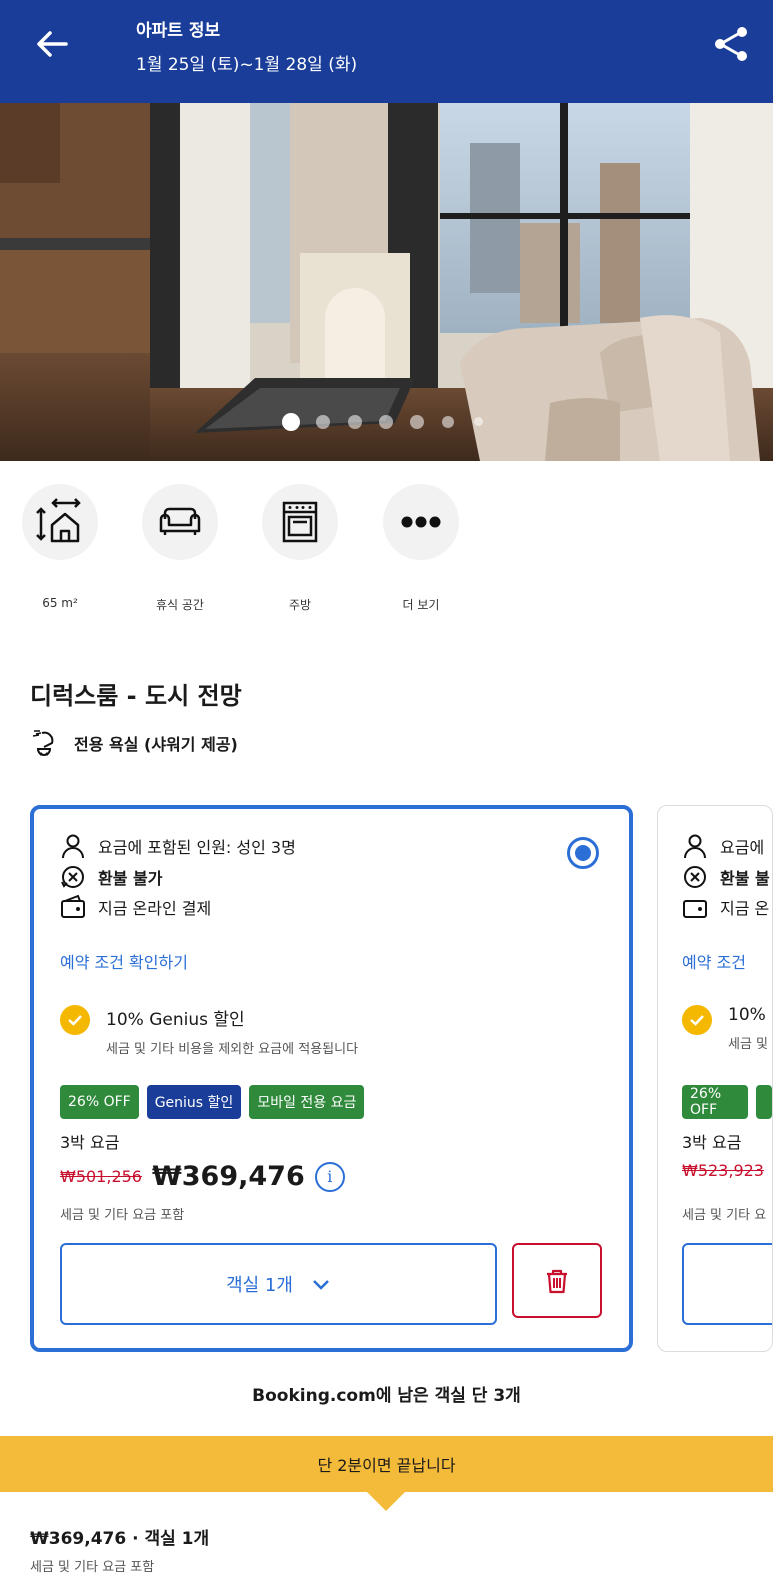 Image resolution: width=773 pixels, height=1576 pixels. I want to click on chevron-down-icon, so click(321, 1285).